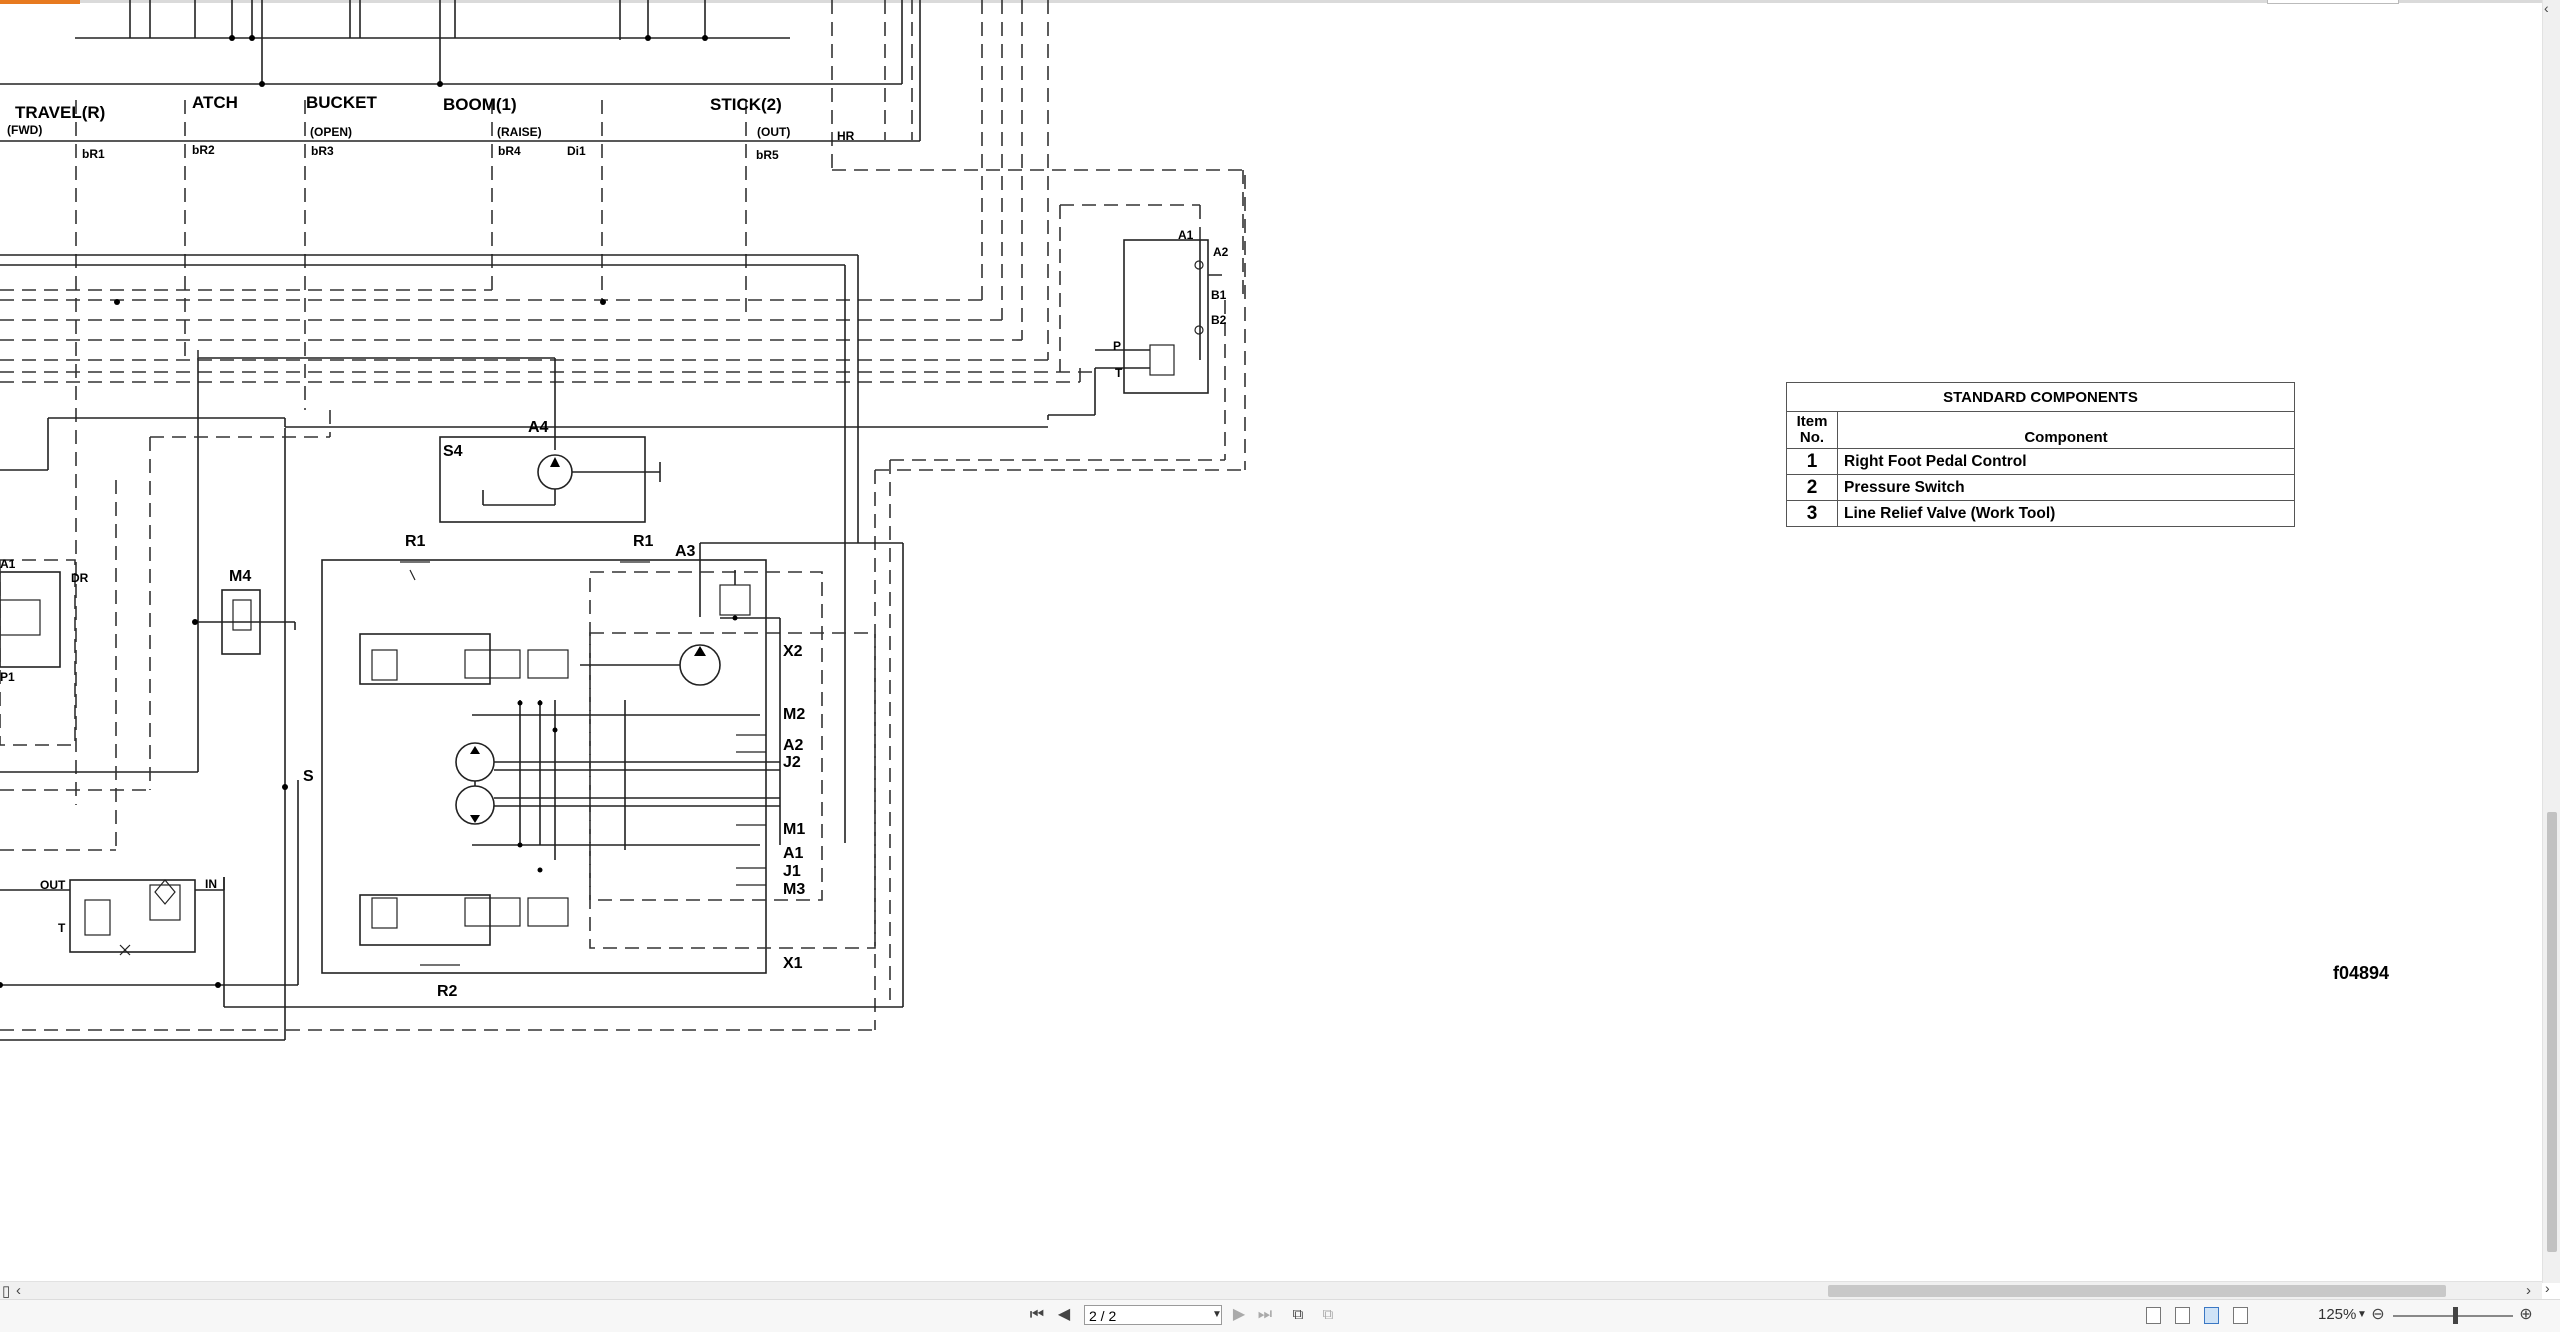 This screenshot has height=1332, width=2560. What do you see at coordinates (7, 677) in the screenshot?
I see `label-p1: P1` at bounding box center [7, 677].